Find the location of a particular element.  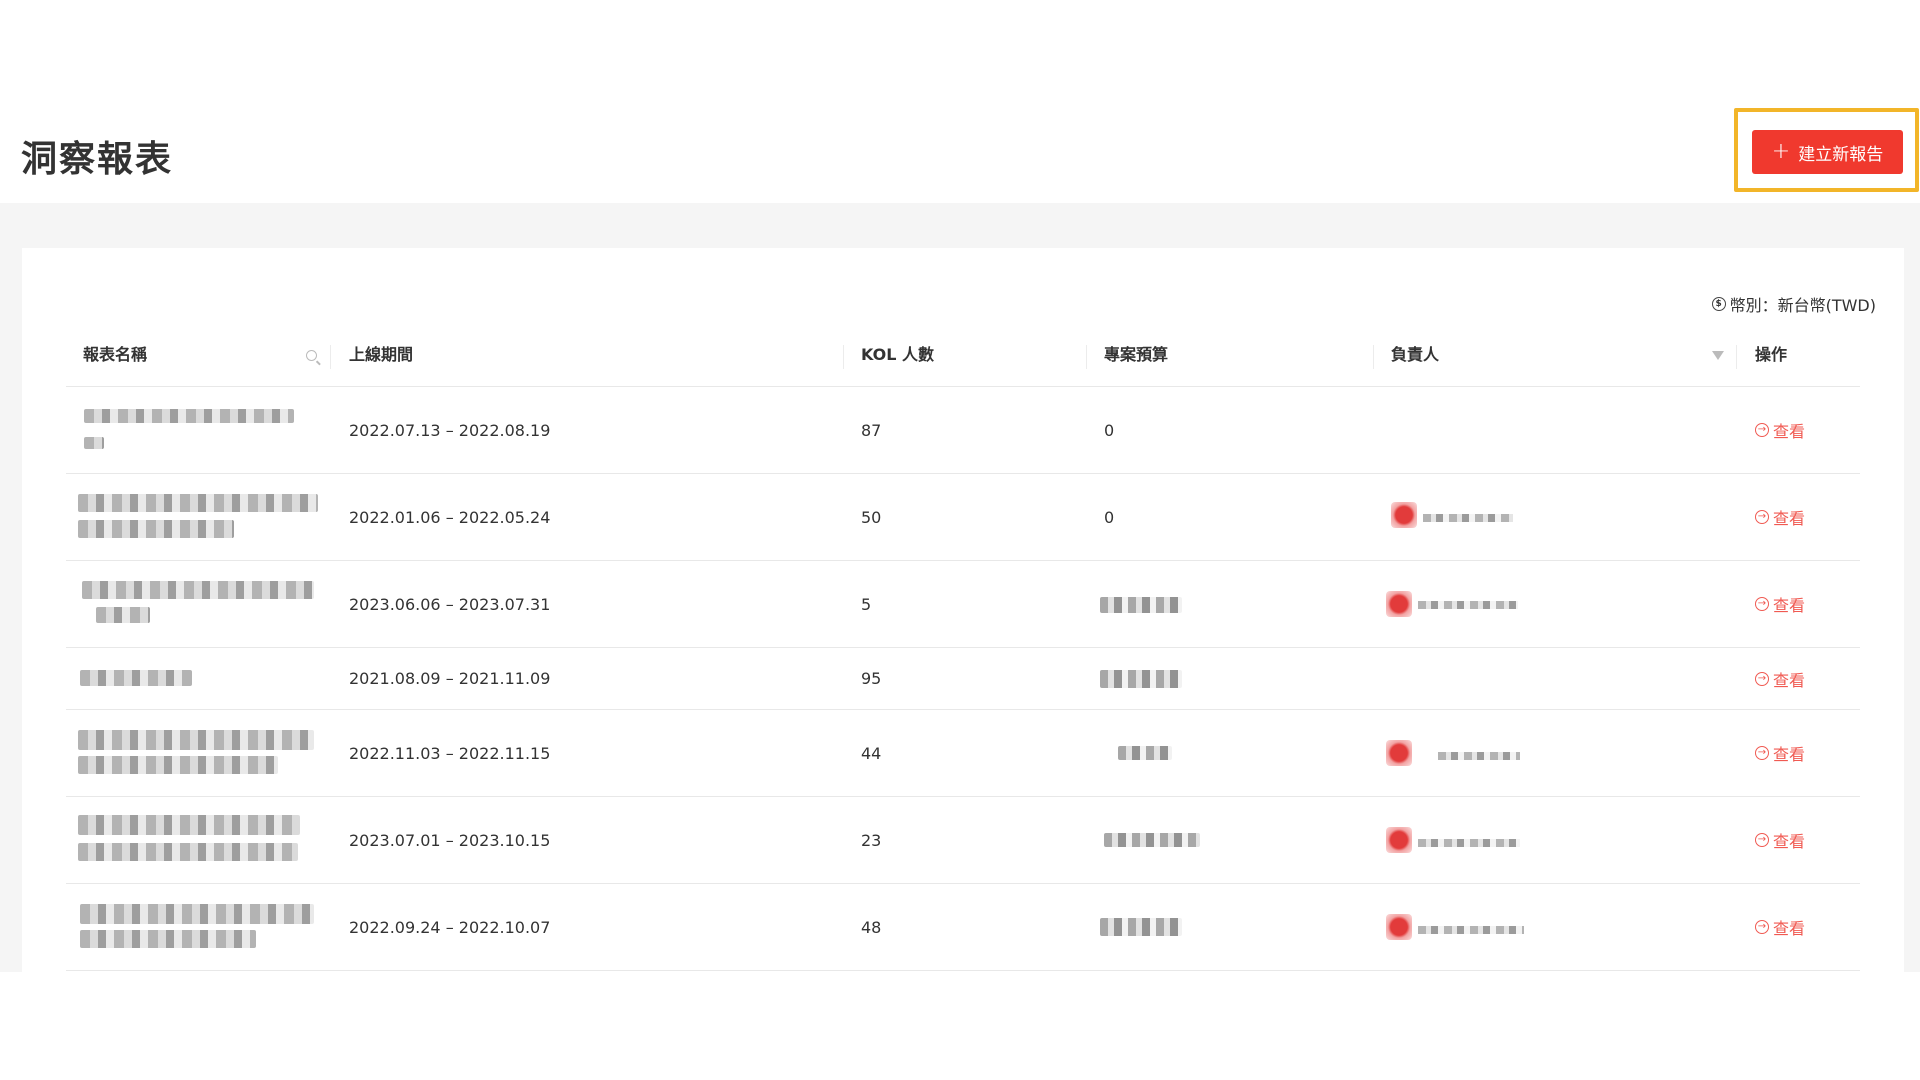

period-cell: 2021.08.09 – 2021.11.09 is located at coordinates (450, 678).